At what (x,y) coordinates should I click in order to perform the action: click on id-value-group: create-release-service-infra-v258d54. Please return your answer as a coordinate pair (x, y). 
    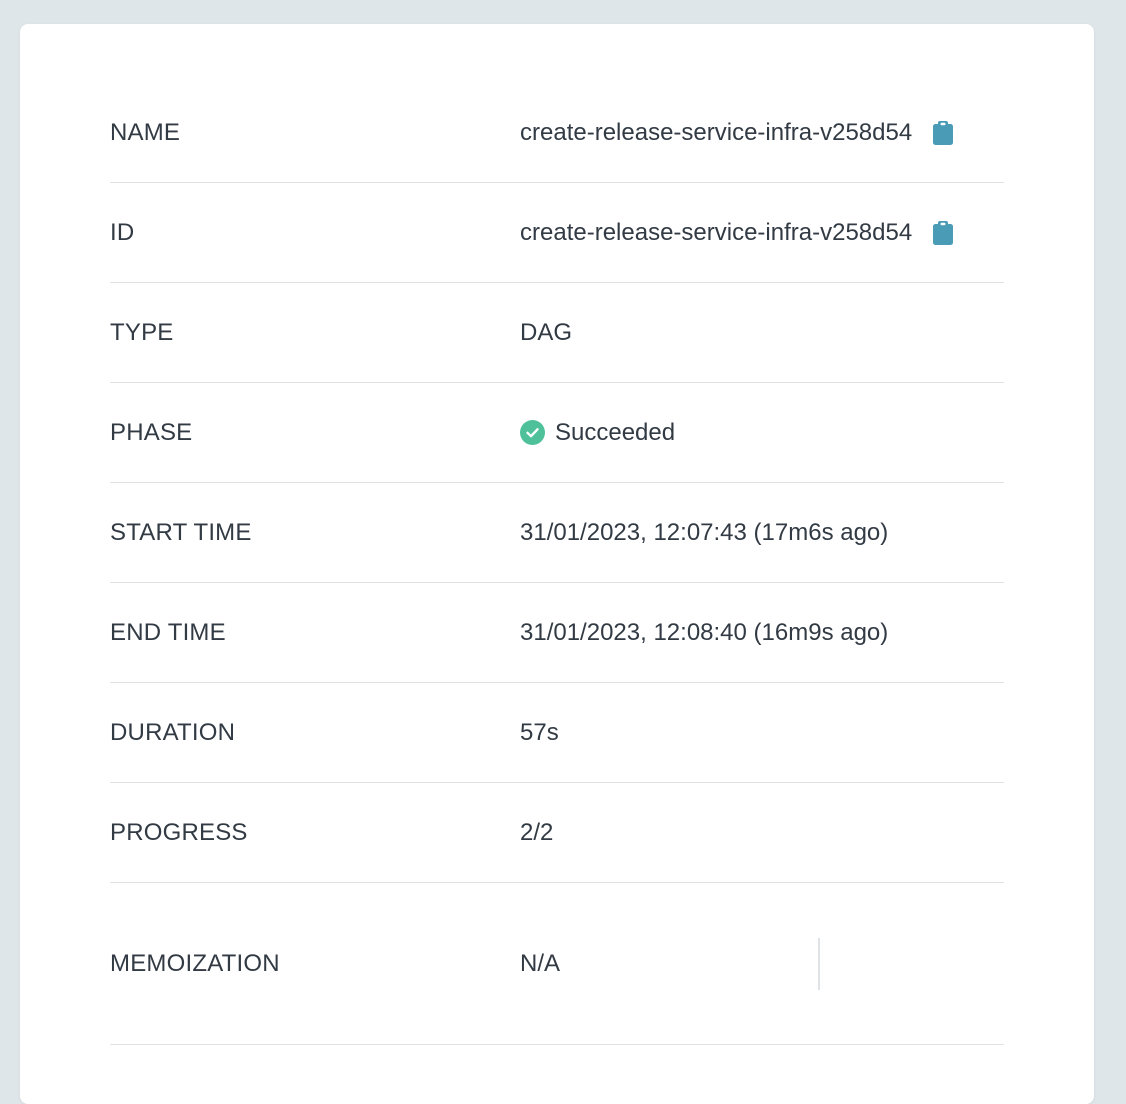
    Looking at the image, I should click on (737, 233).